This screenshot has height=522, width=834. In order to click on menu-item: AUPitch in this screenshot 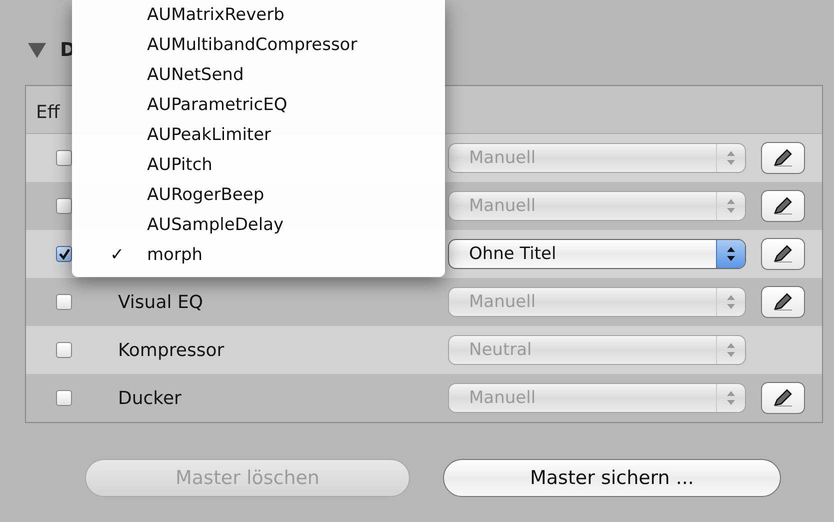, I will do `click(179, 165)`.